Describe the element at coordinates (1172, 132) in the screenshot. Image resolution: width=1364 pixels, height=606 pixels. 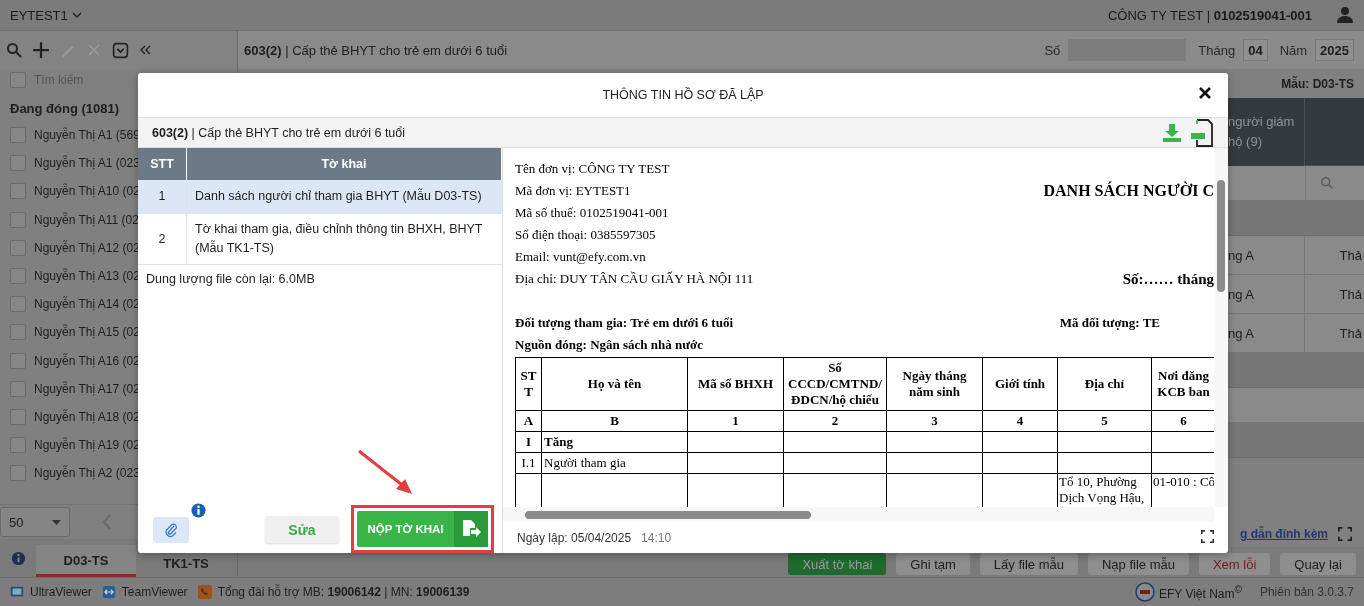
I see `download-icon` at that location.